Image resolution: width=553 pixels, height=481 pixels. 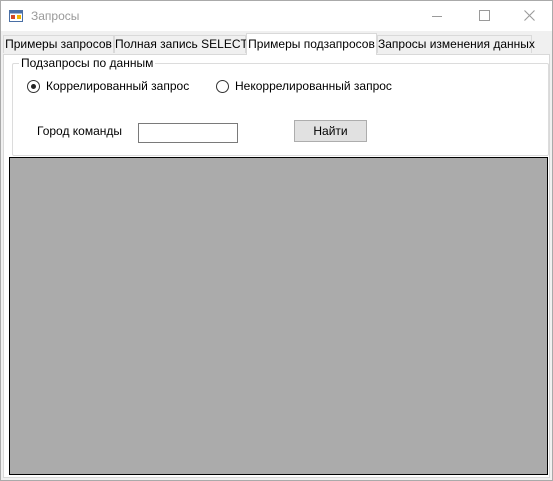 I want to click on city-label: Город команды, so click(x=80, y=131).